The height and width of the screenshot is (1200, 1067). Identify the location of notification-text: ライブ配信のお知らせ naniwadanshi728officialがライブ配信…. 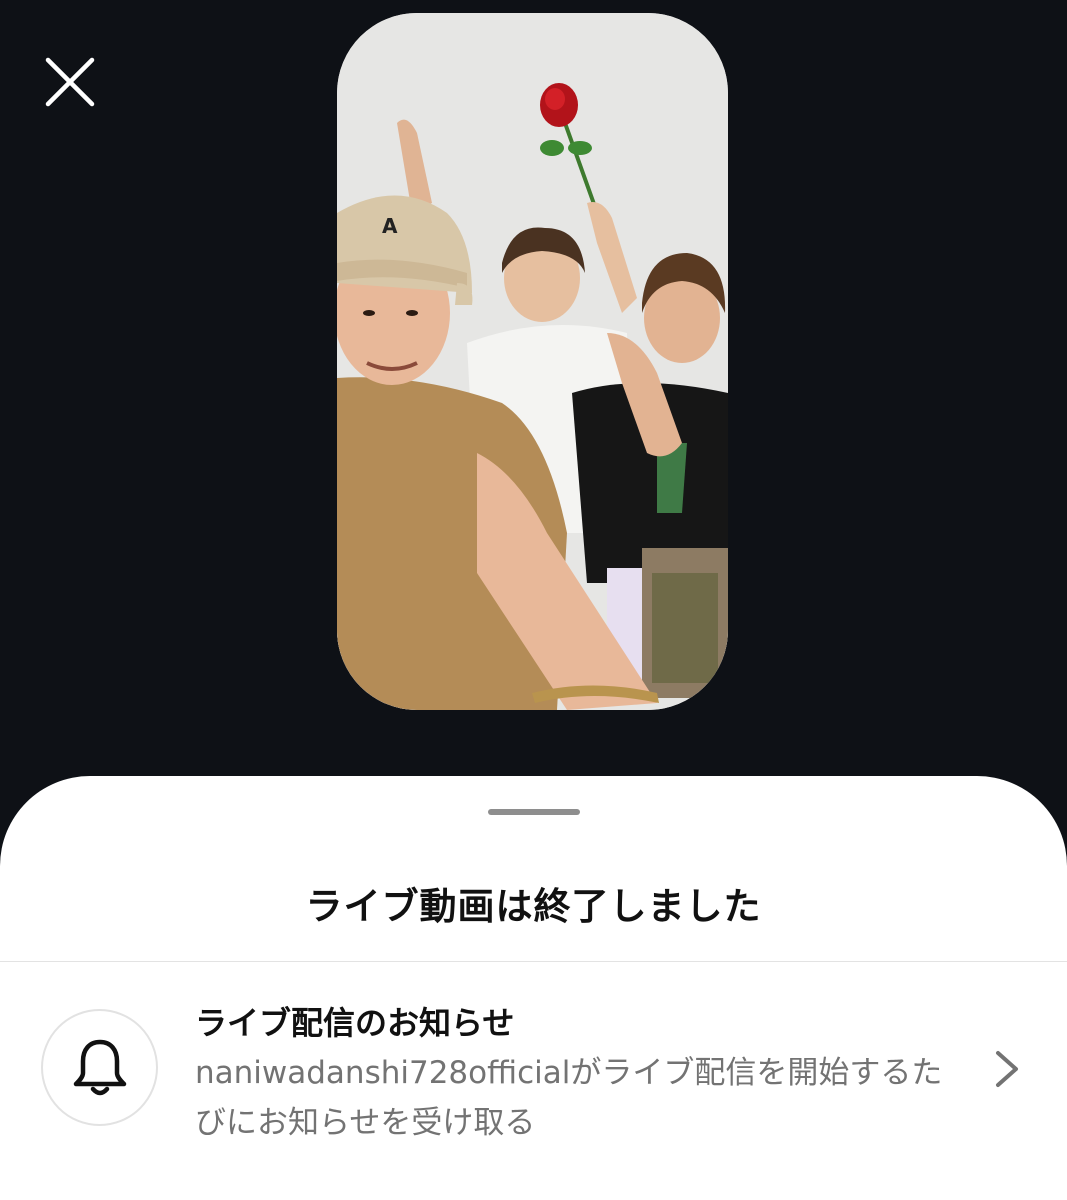
(575, 1073).